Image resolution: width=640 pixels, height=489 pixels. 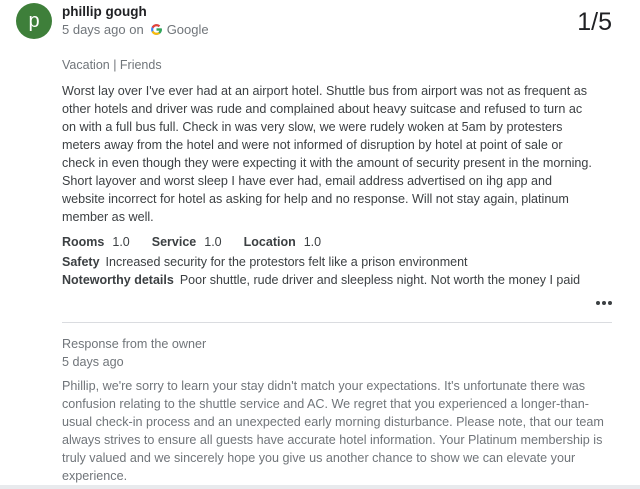 I want to click on rooms-value: 1.0, so click(x=121, y=242).